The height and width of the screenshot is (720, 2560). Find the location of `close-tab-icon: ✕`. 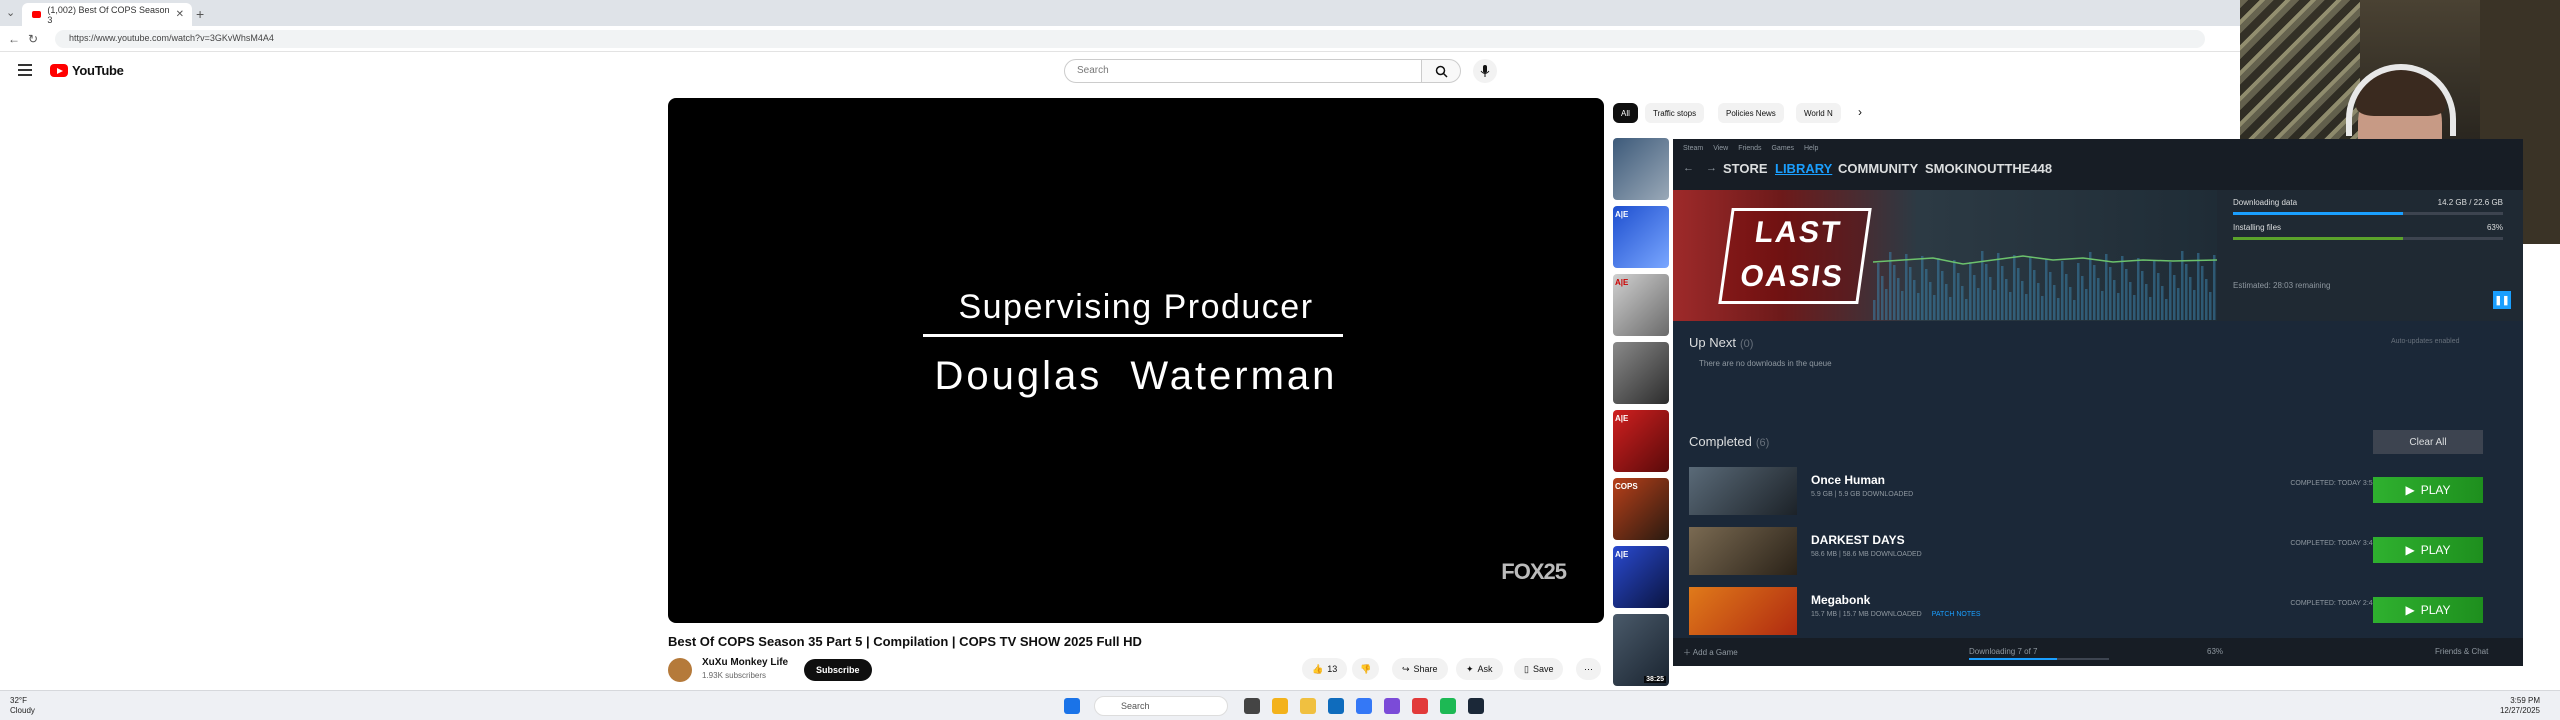

close-tab-icon: ✕ is located at coordinates (180, 14).